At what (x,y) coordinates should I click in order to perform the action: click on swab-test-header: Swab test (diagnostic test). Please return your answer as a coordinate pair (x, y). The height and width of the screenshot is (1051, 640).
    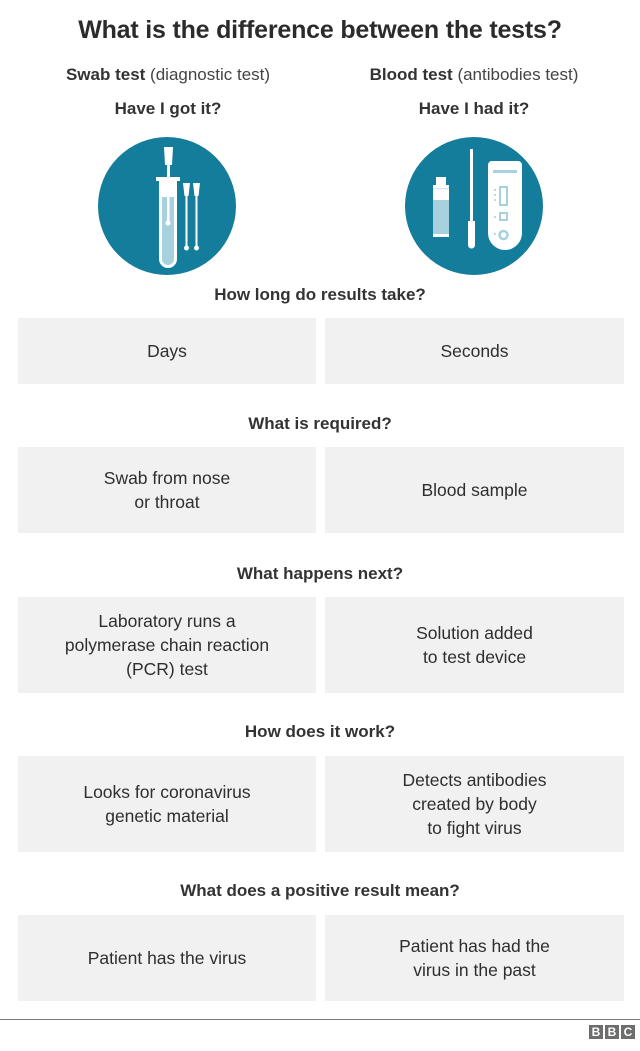
    Looking at the image, I should click on (168, 75).